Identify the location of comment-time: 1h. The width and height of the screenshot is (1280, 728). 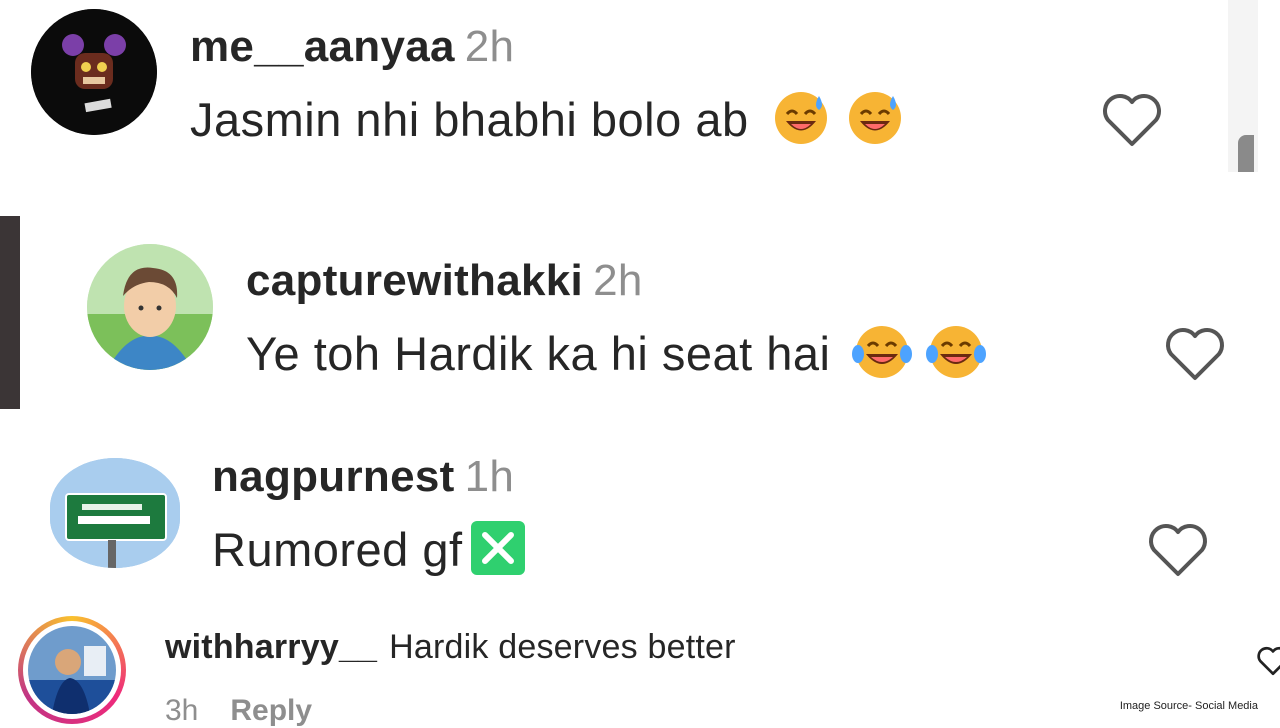
(489, 476).